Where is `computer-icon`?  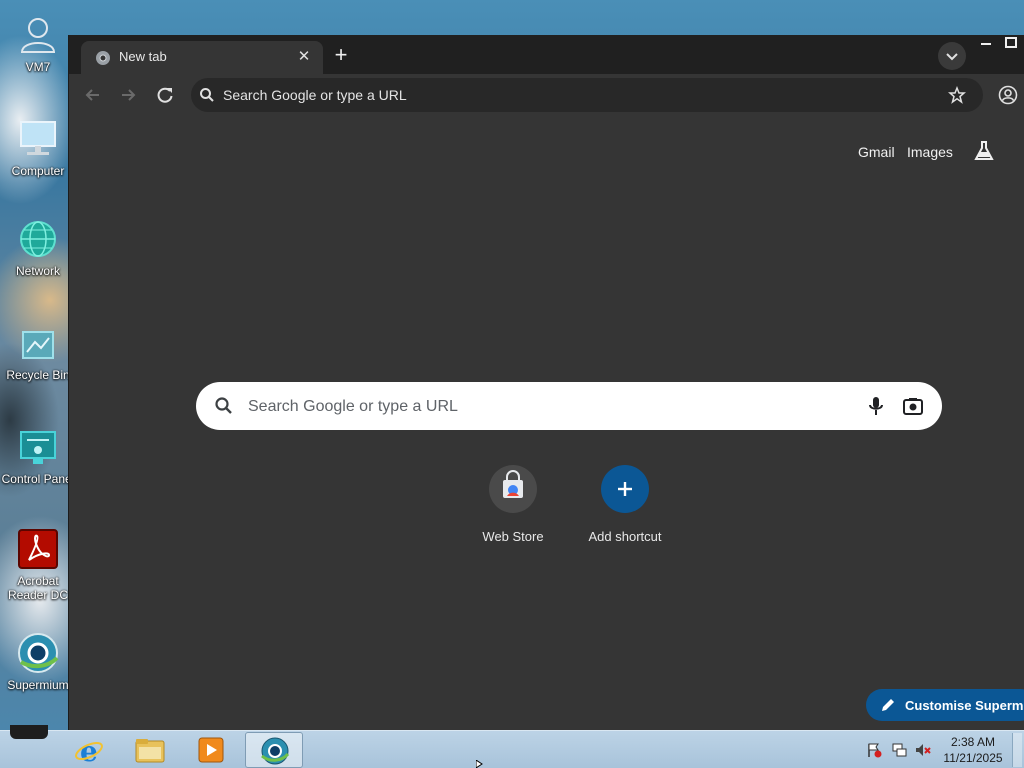
computer-icon is located at coordinates (38, 138).